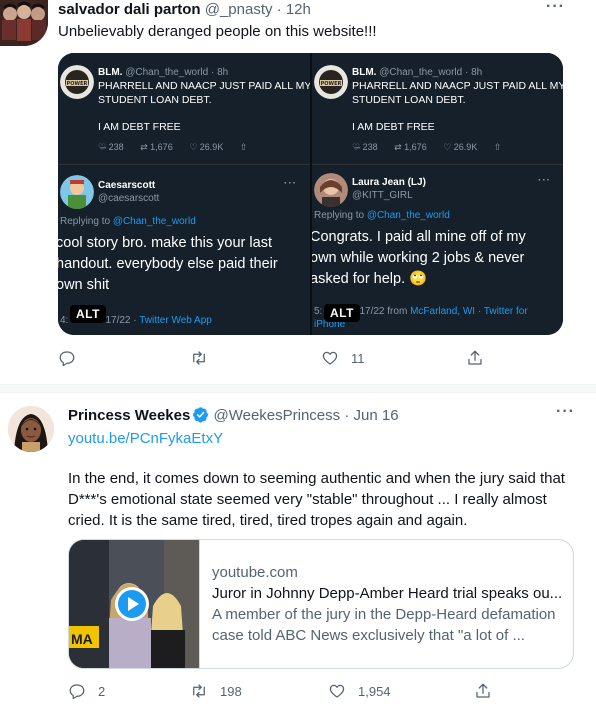 The image size is (596, 720). I want to click on retweet-button: 198, so click(216, 691).